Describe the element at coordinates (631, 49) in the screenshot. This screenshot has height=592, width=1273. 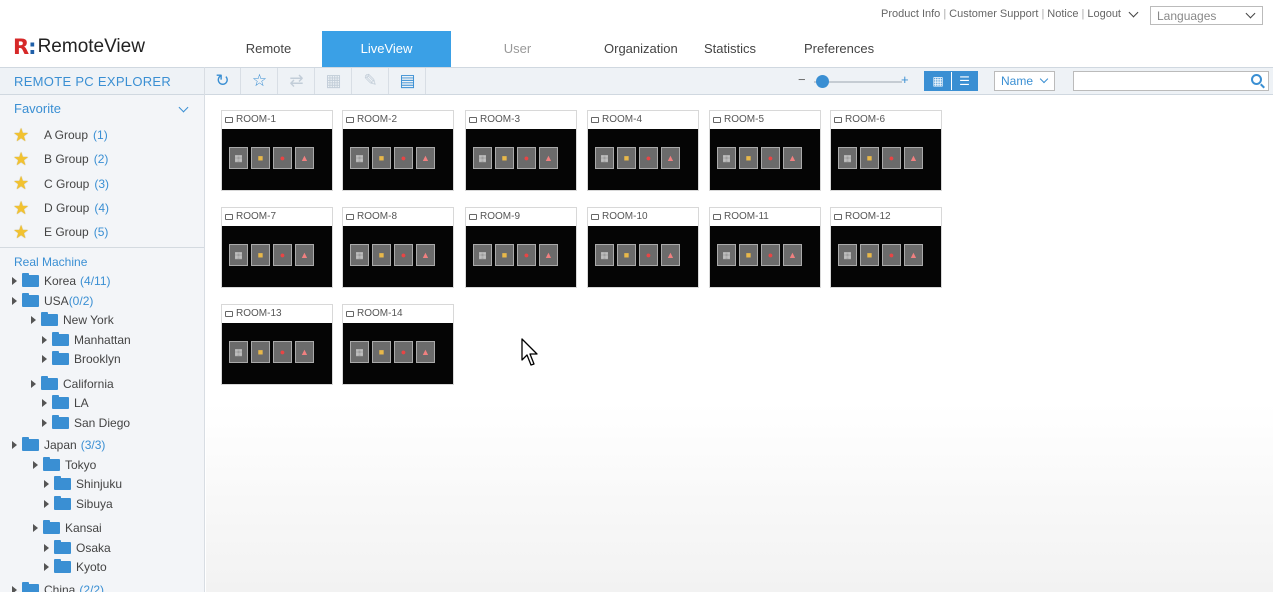
I see `tab-organization: Organization` at that location.